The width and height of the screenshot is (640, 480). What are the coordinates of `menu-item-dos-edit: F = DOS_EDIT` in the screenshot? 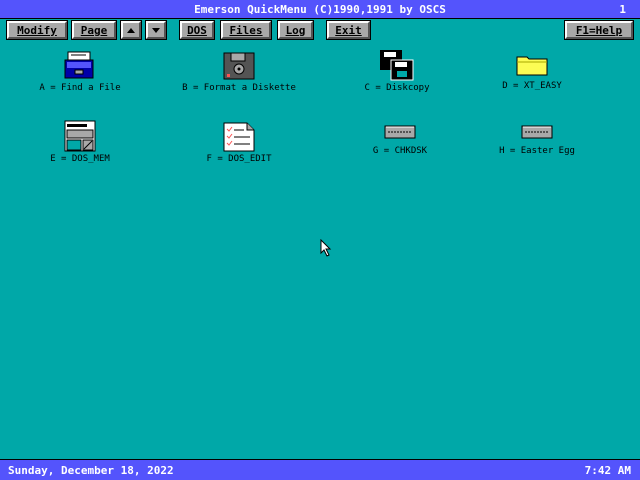 It's located at (239, 143).